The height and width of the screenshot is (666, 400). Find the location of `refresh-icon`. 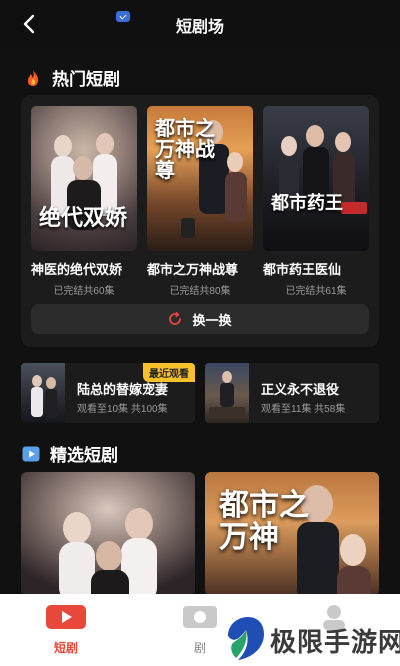

refresh-icon is located at coordinates (175, 318).